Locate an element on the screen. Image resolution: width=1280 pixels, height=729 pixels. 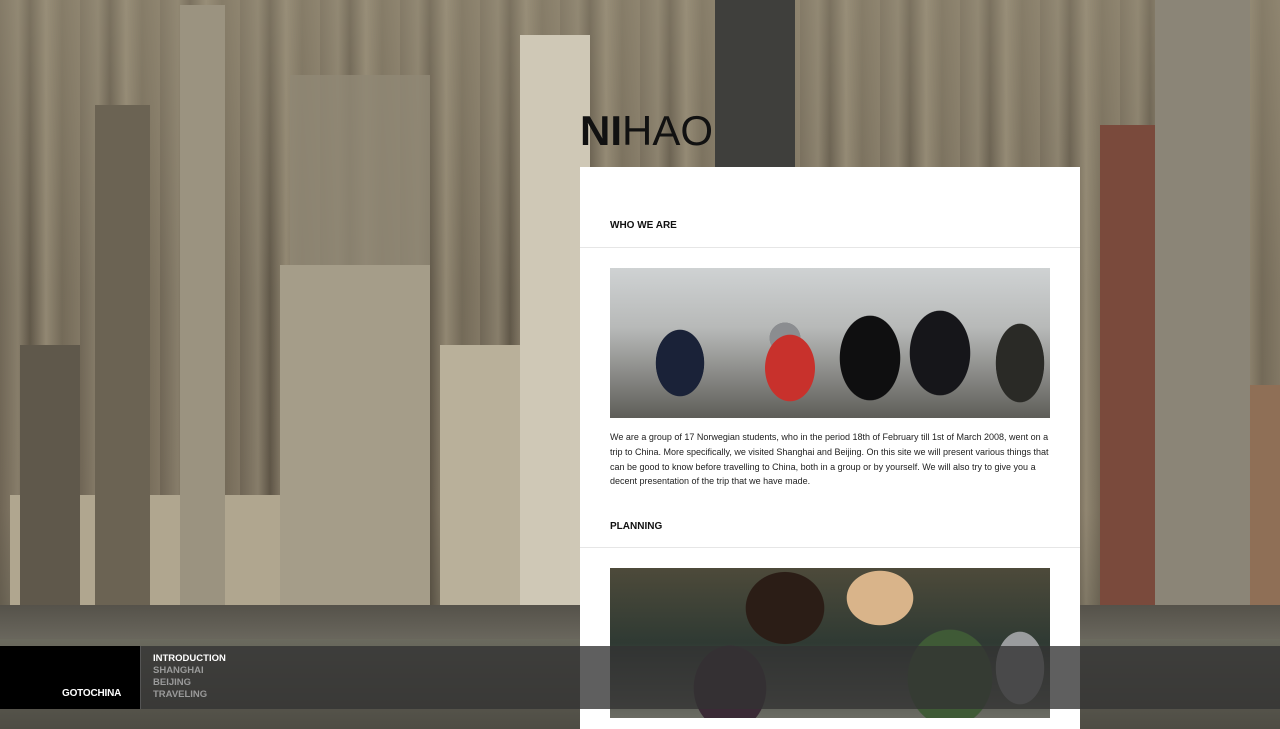
nav-menu: INTRODUCTION SHANGHAI BEIJING TRAVELING is located at coordinates (189, 677).